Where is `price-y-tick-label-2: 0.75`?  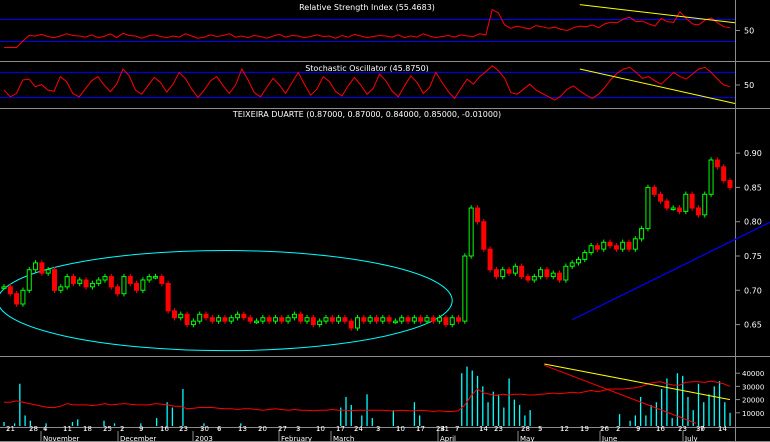
price-y-tick-label-2: 0.75 is located at coordinates (753, 256).